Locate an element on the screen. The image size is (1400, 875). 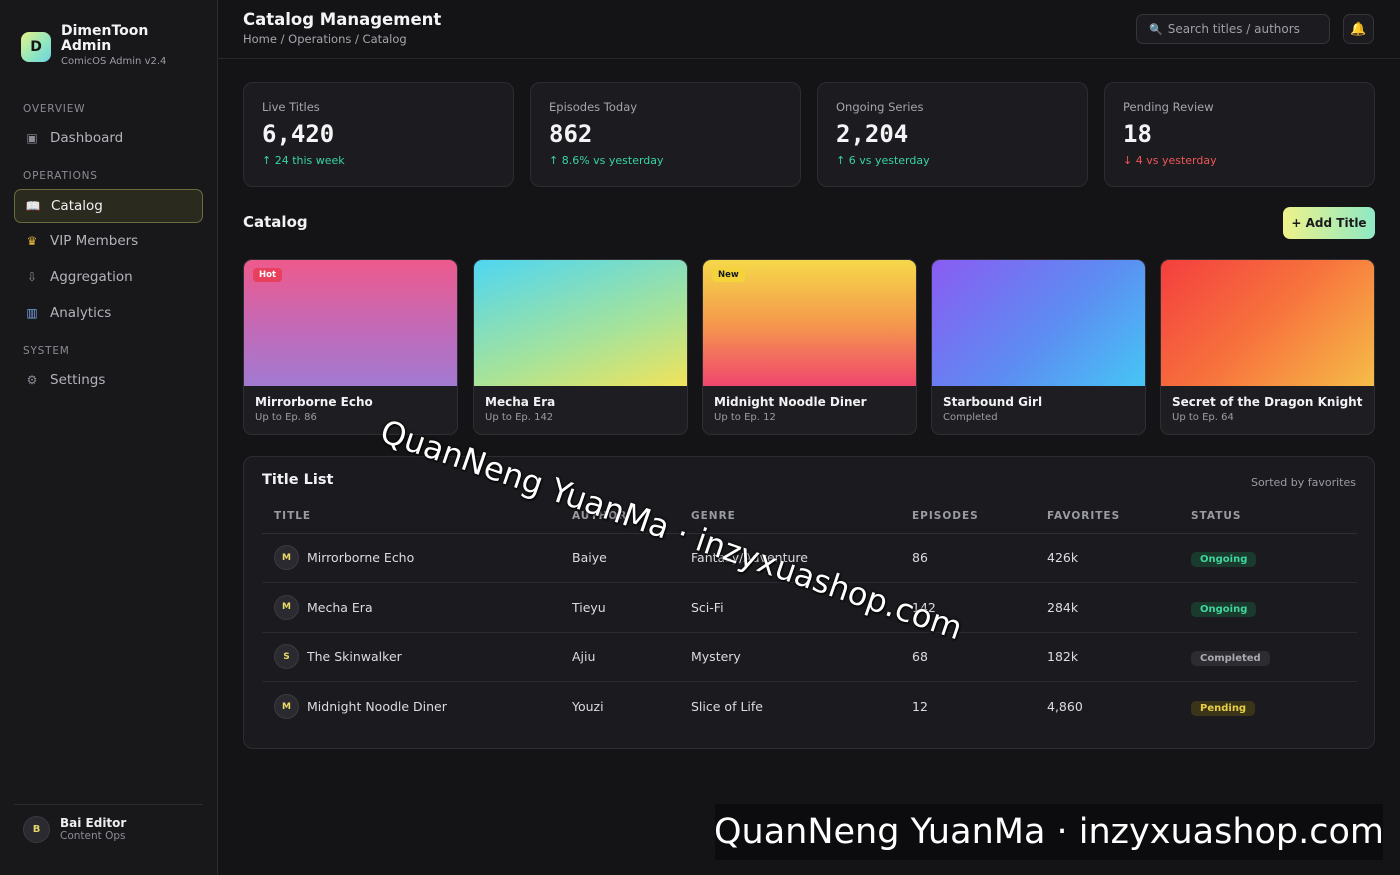
nav-group-overview: OVERVIEW is located at coordinates (54, 109).